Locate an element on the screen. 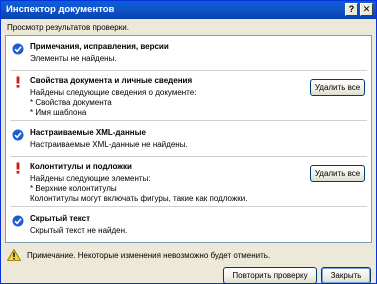 This screenshot has height=284, width=377. window-title: Инспектор документов is located at coordinates (60, 9).